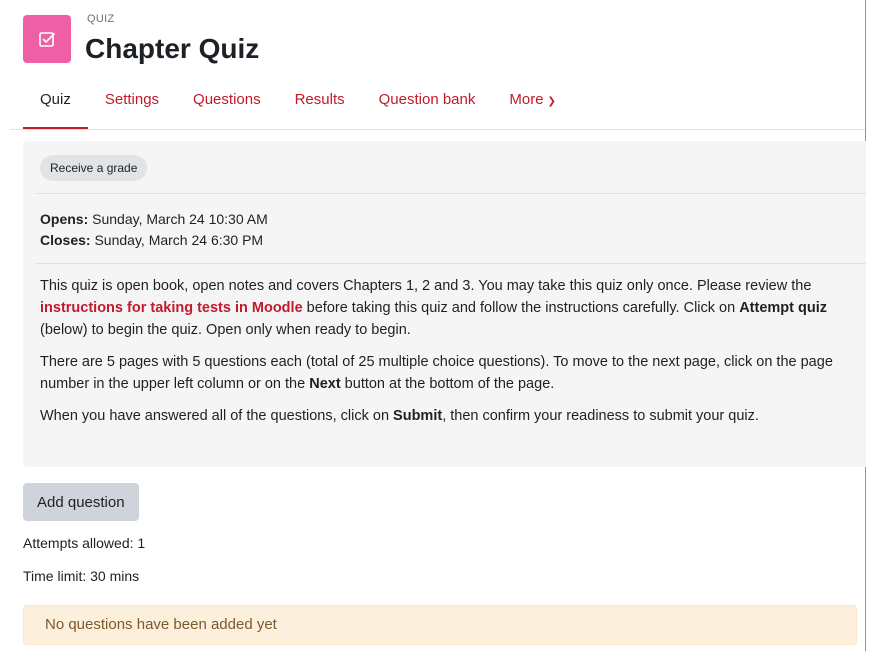  What do you see at coordinates (178, 219) in the screenshot?
I see `opens-value: Sunday, March 24 10:30 AM` at bounding box center [178, 219].